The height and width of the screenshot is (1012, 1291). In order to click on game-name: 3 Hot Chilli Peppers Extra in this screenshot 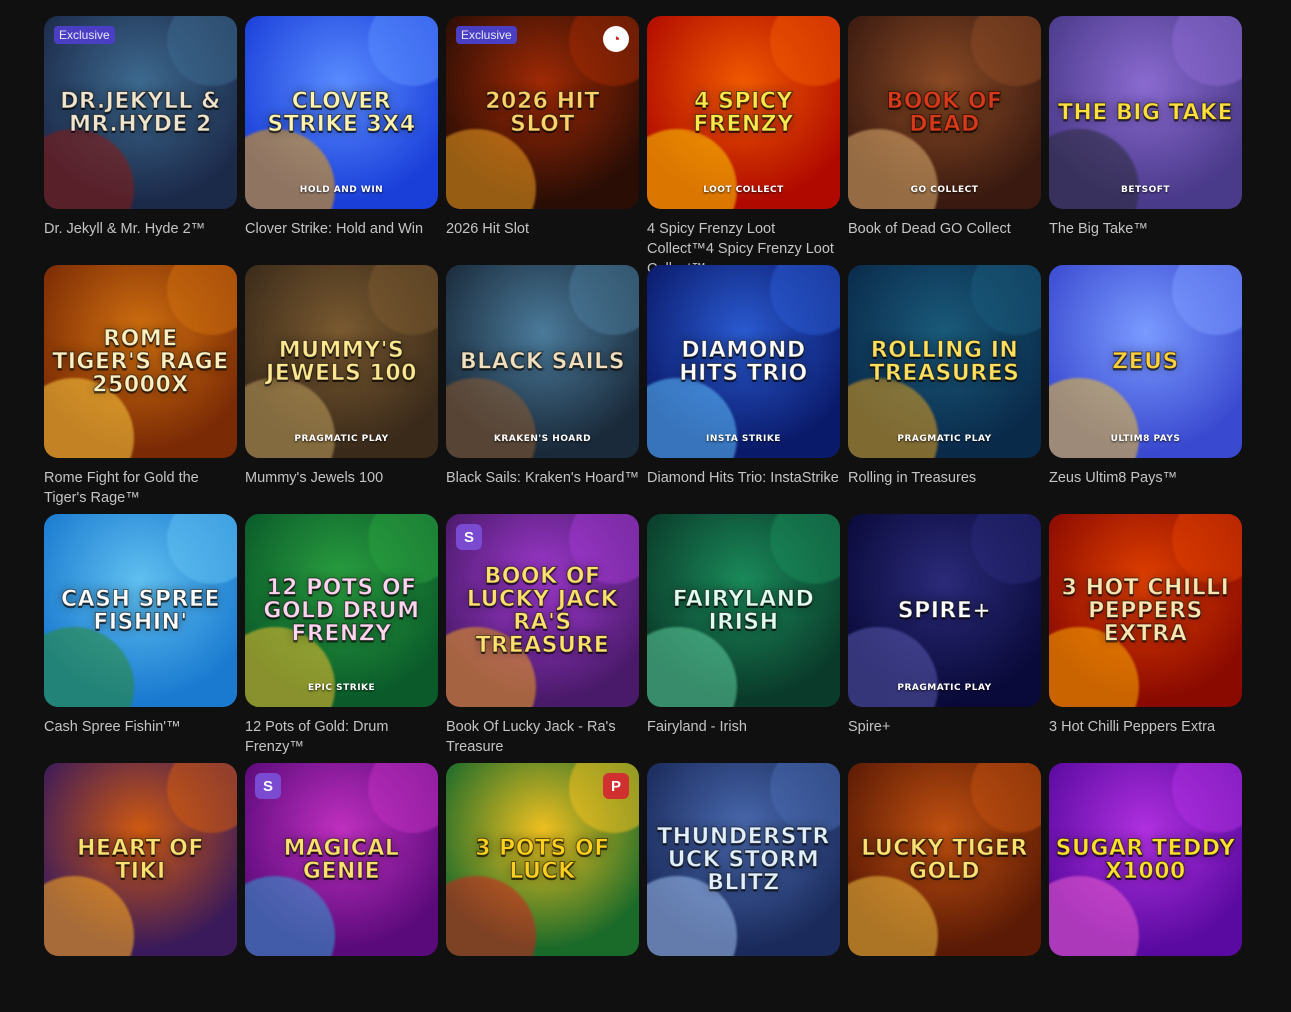, I will do `click(1145, 727)`.